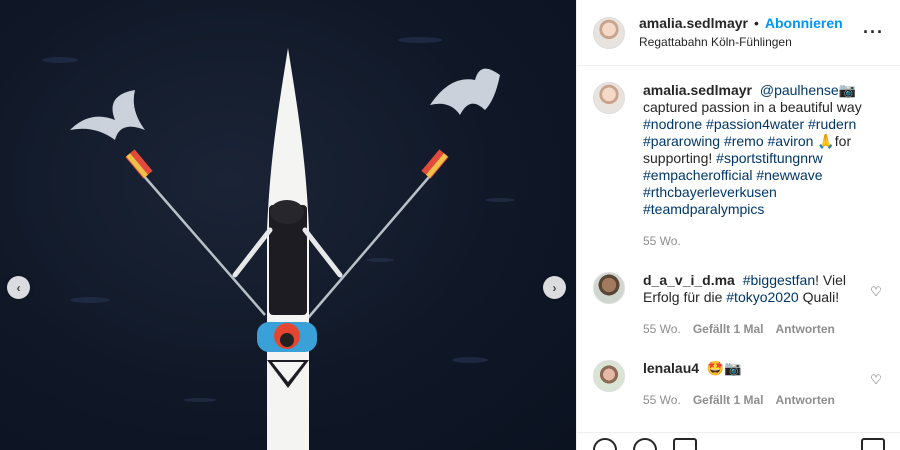  What do you see at coordinates (685, 444) in the screenshot?
I see `share-icon` at bounding box center [685, 444].